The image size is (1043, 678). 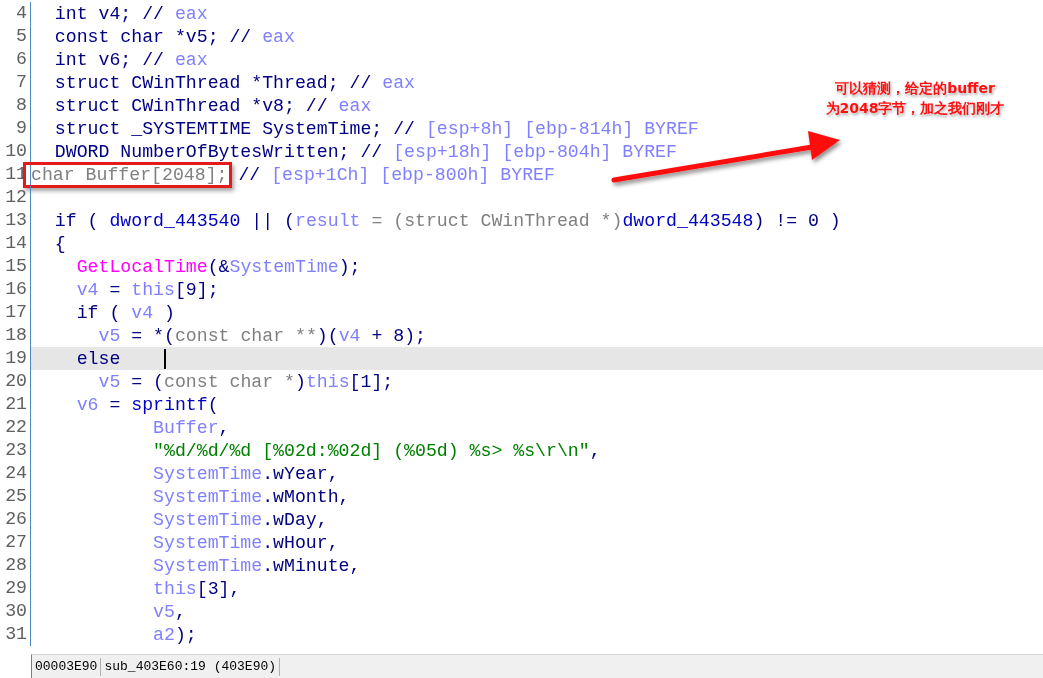 What do you see at coordinates (15, 404) in the screenshot?
I see `line-number: 21` at bounding box center [15, 404].